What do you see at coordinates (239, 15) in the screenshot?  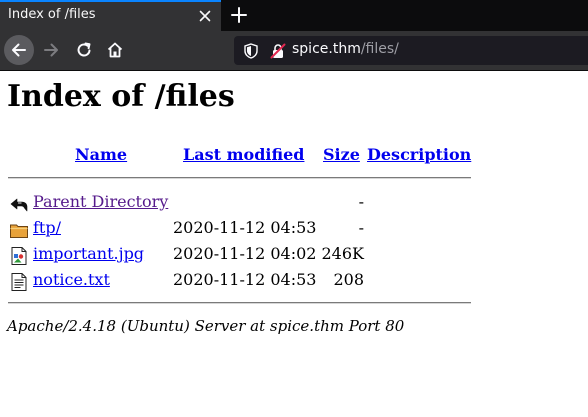 I see `new-tab-icon` at bounding box center [239, 15].